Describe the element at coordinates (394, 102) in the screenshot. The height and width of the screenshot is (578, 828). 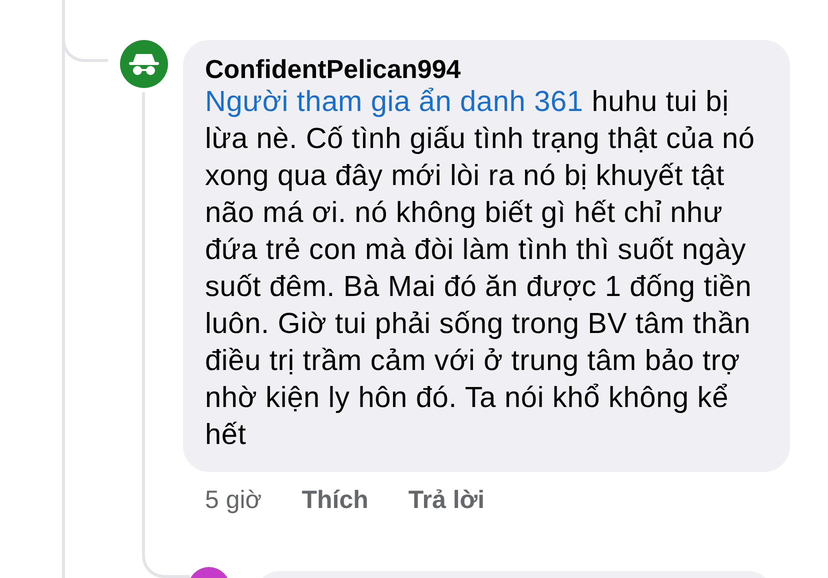
I see `mention-link: Người tham gia ẩn danh 361` at that location.